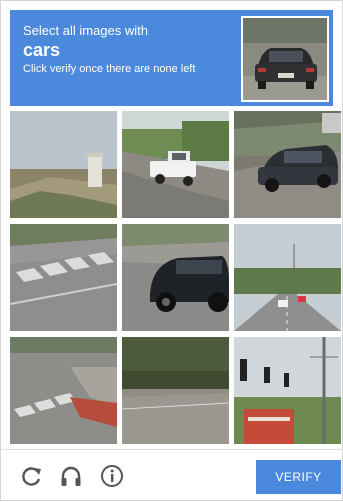  What do you see at coordinates (171, 475) in the screenshot?
I see `captcha-footer: VERIFY` at bounding box center [171, 475].